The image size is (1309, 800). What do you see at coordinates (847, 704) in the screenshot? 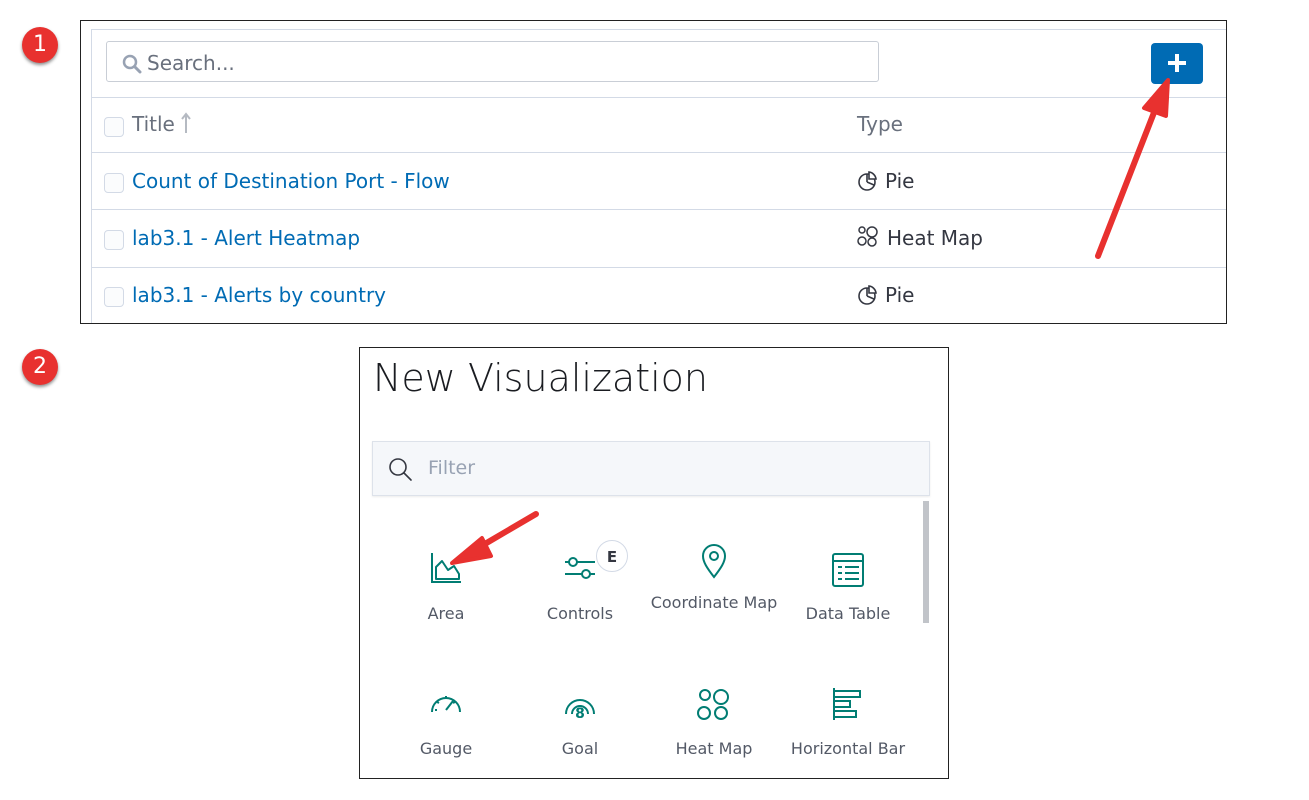
I see `horizontal-bar-icon` at bounding box center [847, 704].